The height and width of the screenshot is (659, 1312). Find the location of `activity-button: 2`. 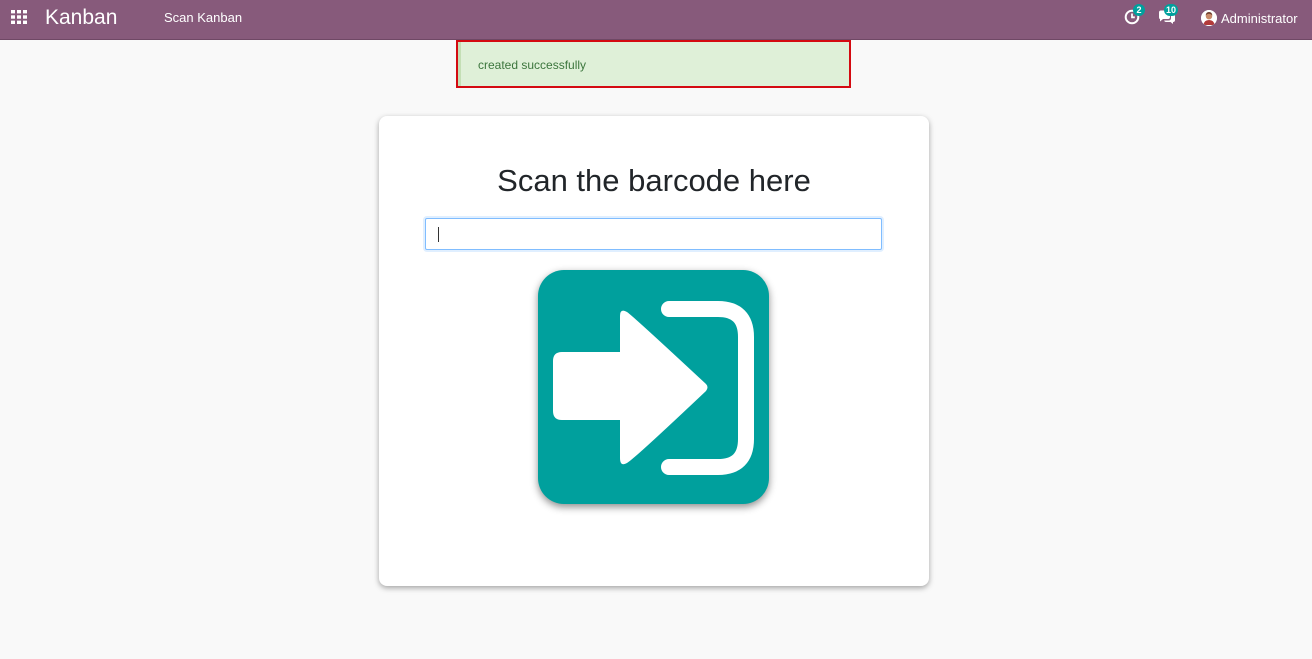

activity-button: 2 is located at coordinates (1134, 16).